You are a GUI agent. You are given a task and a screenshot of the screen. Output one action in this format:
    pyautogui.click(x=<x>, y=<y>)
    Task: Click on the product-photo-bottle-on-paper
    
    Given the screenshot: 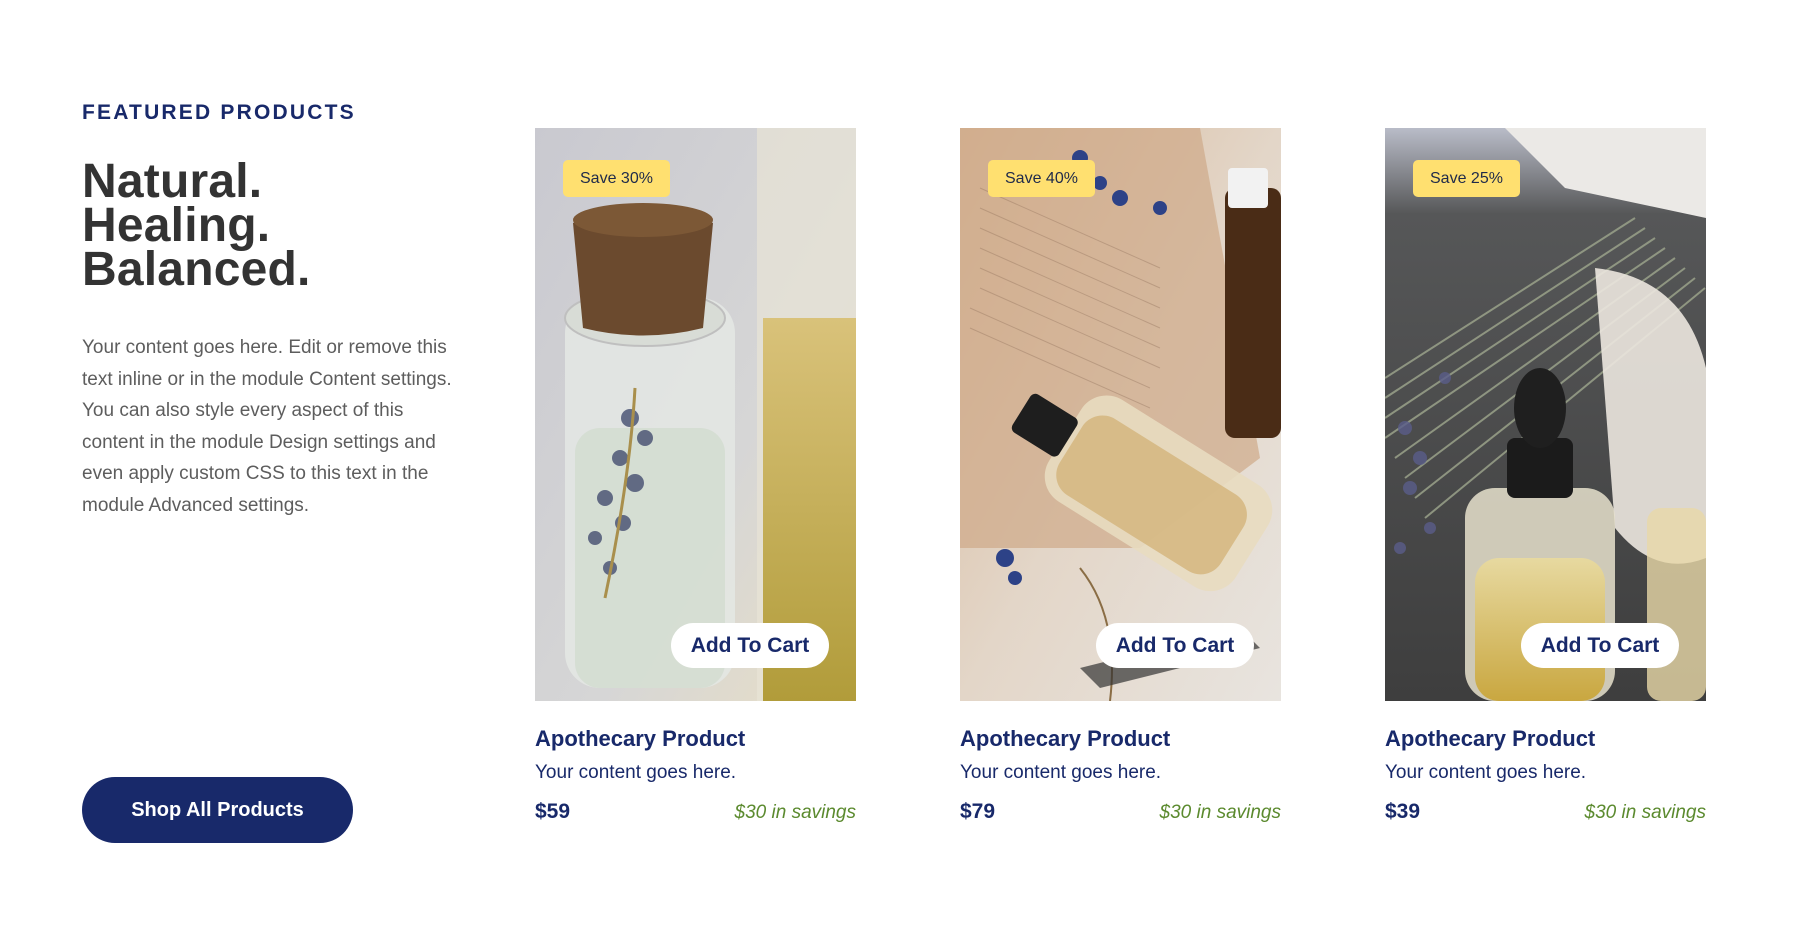 What is the action you would take?
    pyautogui.click(x=1120, y=414)
    